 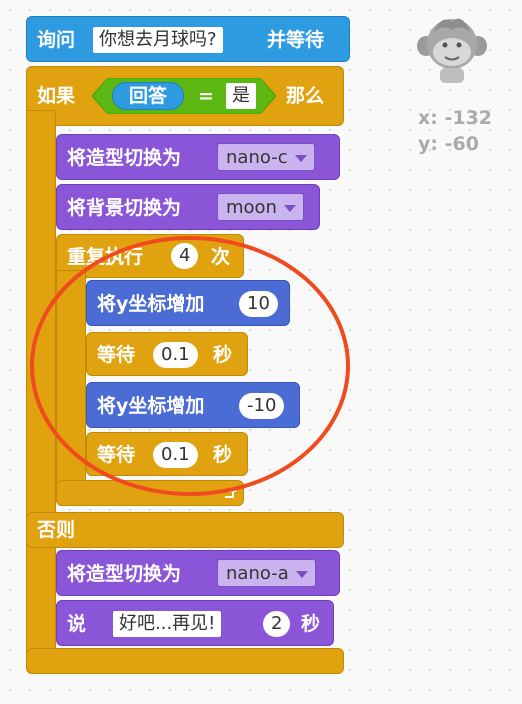 I want to click on answer-reporter-label: 回答, so click(x=147, y=96).